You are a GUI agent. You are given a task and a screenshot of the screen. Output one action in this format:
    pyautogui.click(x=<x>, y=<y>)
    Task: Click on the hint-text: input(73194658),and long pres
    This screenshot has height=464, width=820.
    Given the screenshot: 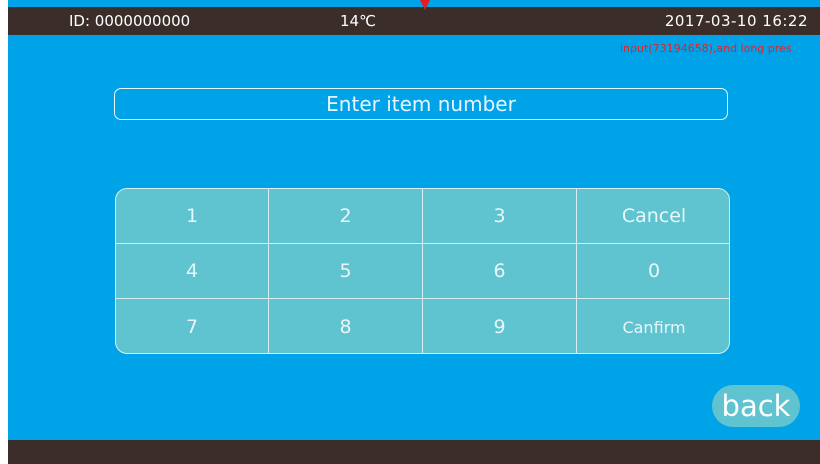 What is the action you would take?
    pyautogui.click(x=706, y=48)
    